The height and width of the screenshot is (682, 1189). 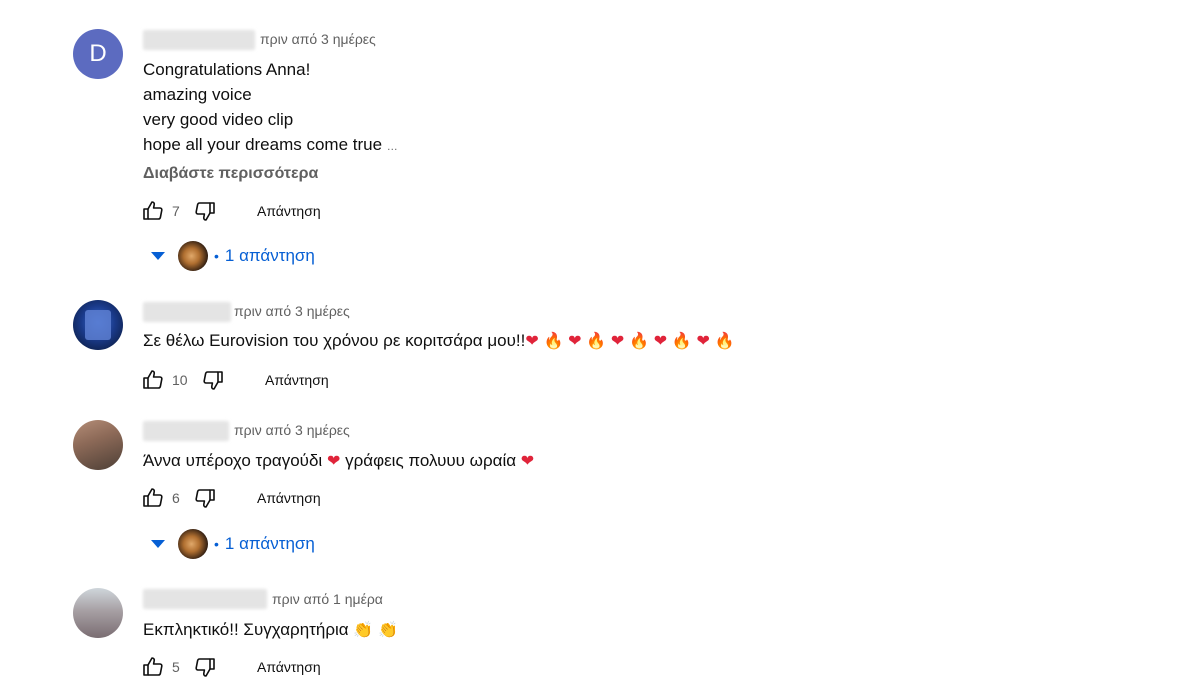 What do you see at coordinates (176, 498) in the screenshot?
I see `like-count: 6` at bounding box center [176, 498].